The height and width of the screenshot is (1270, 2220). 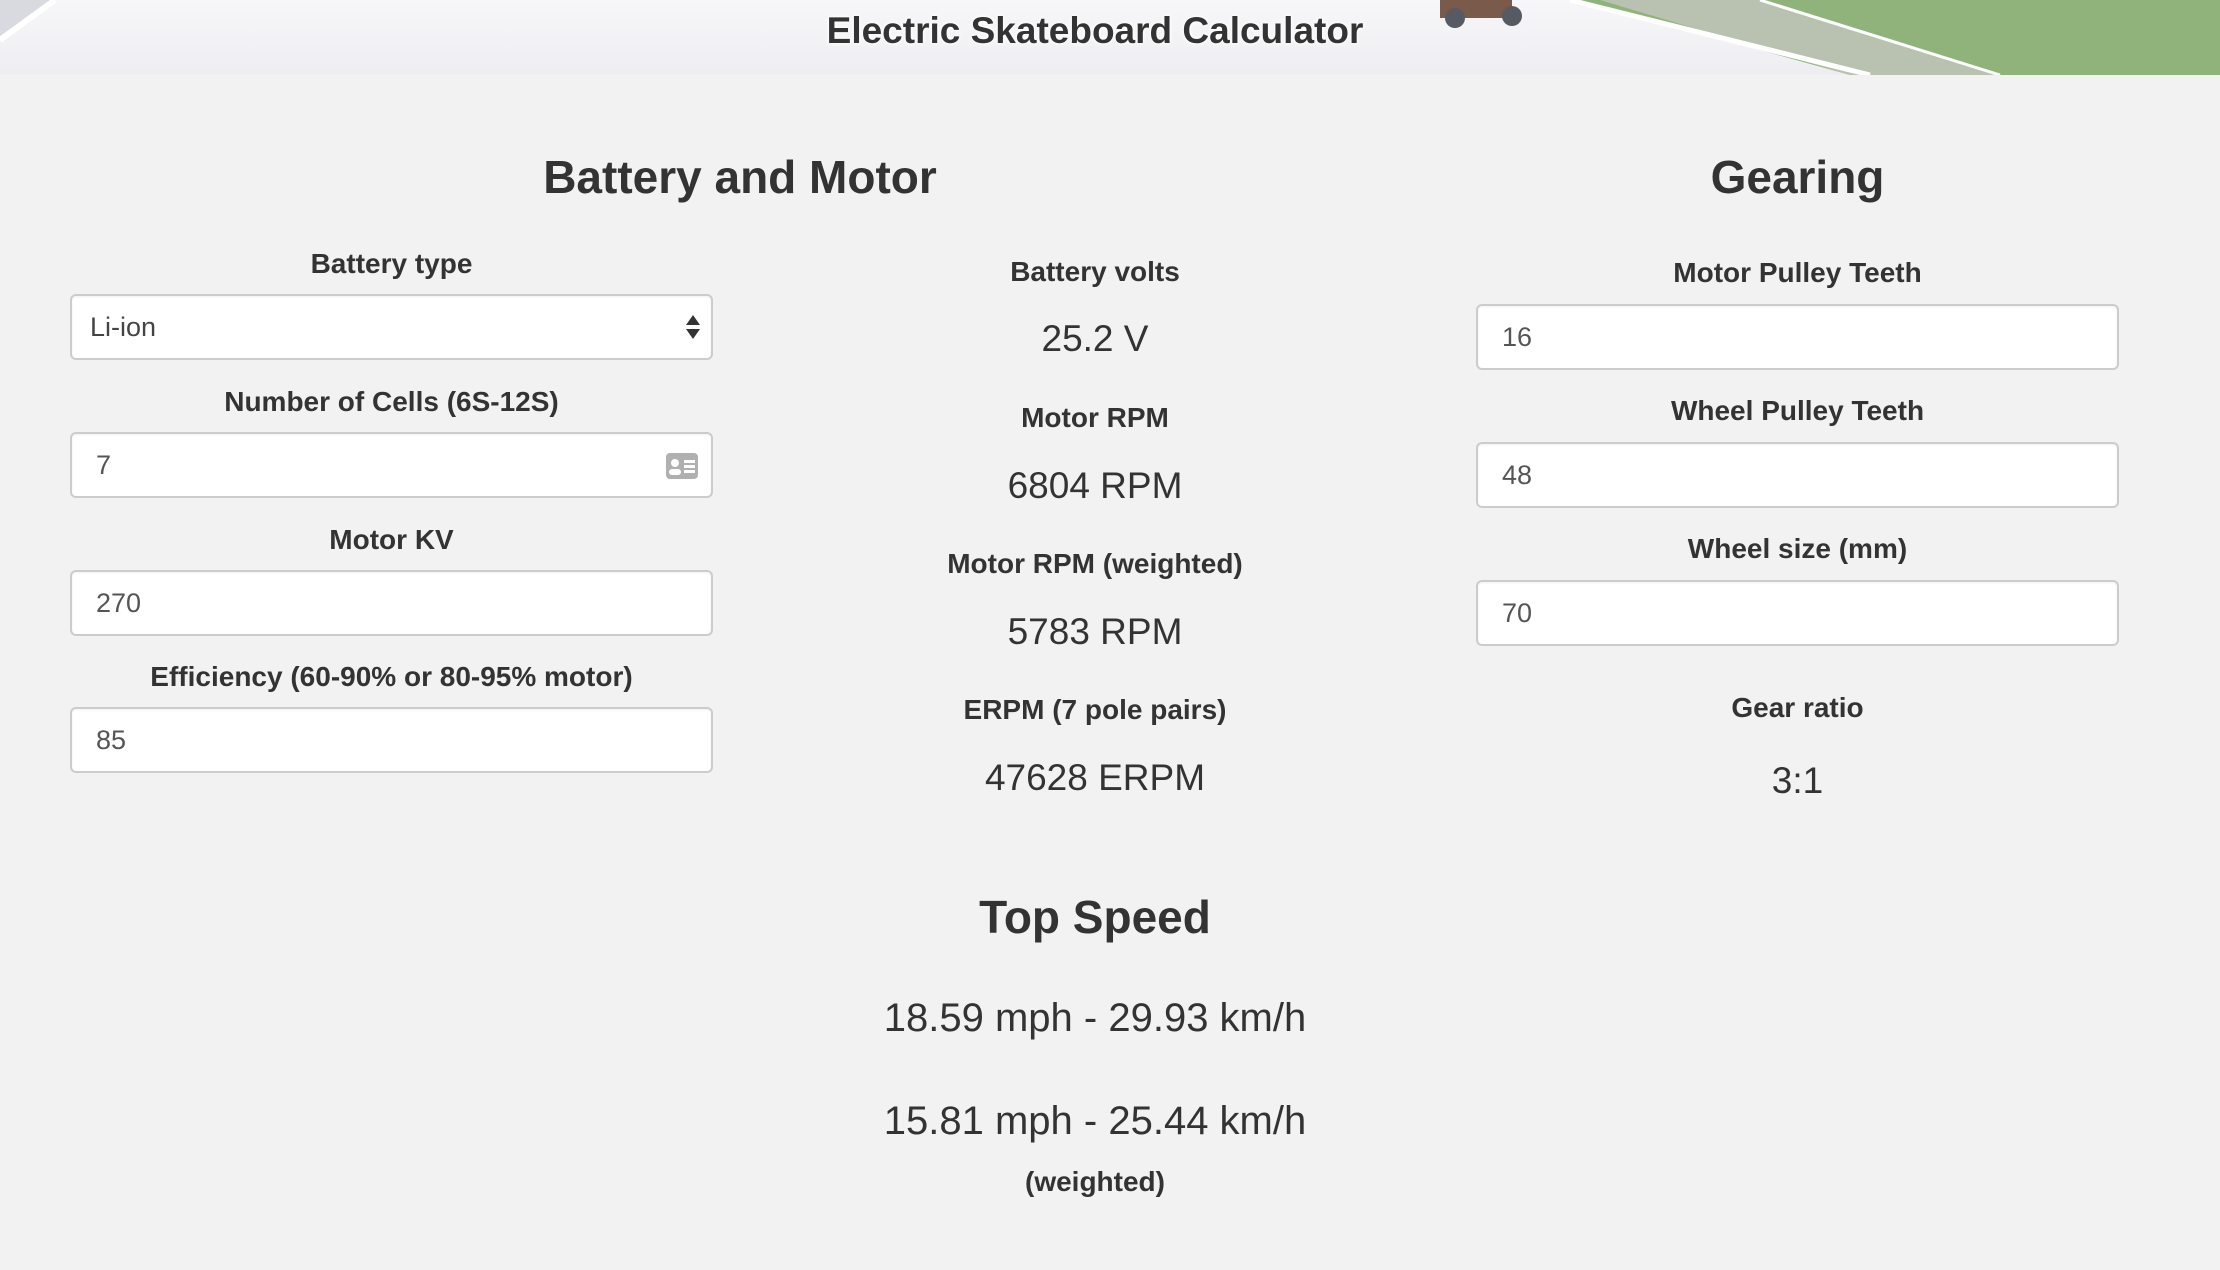 What do you see at coordinates (391, 603) in the screenshot?
I see `motor-kv-input: 270` at bounding box center [391, 603].